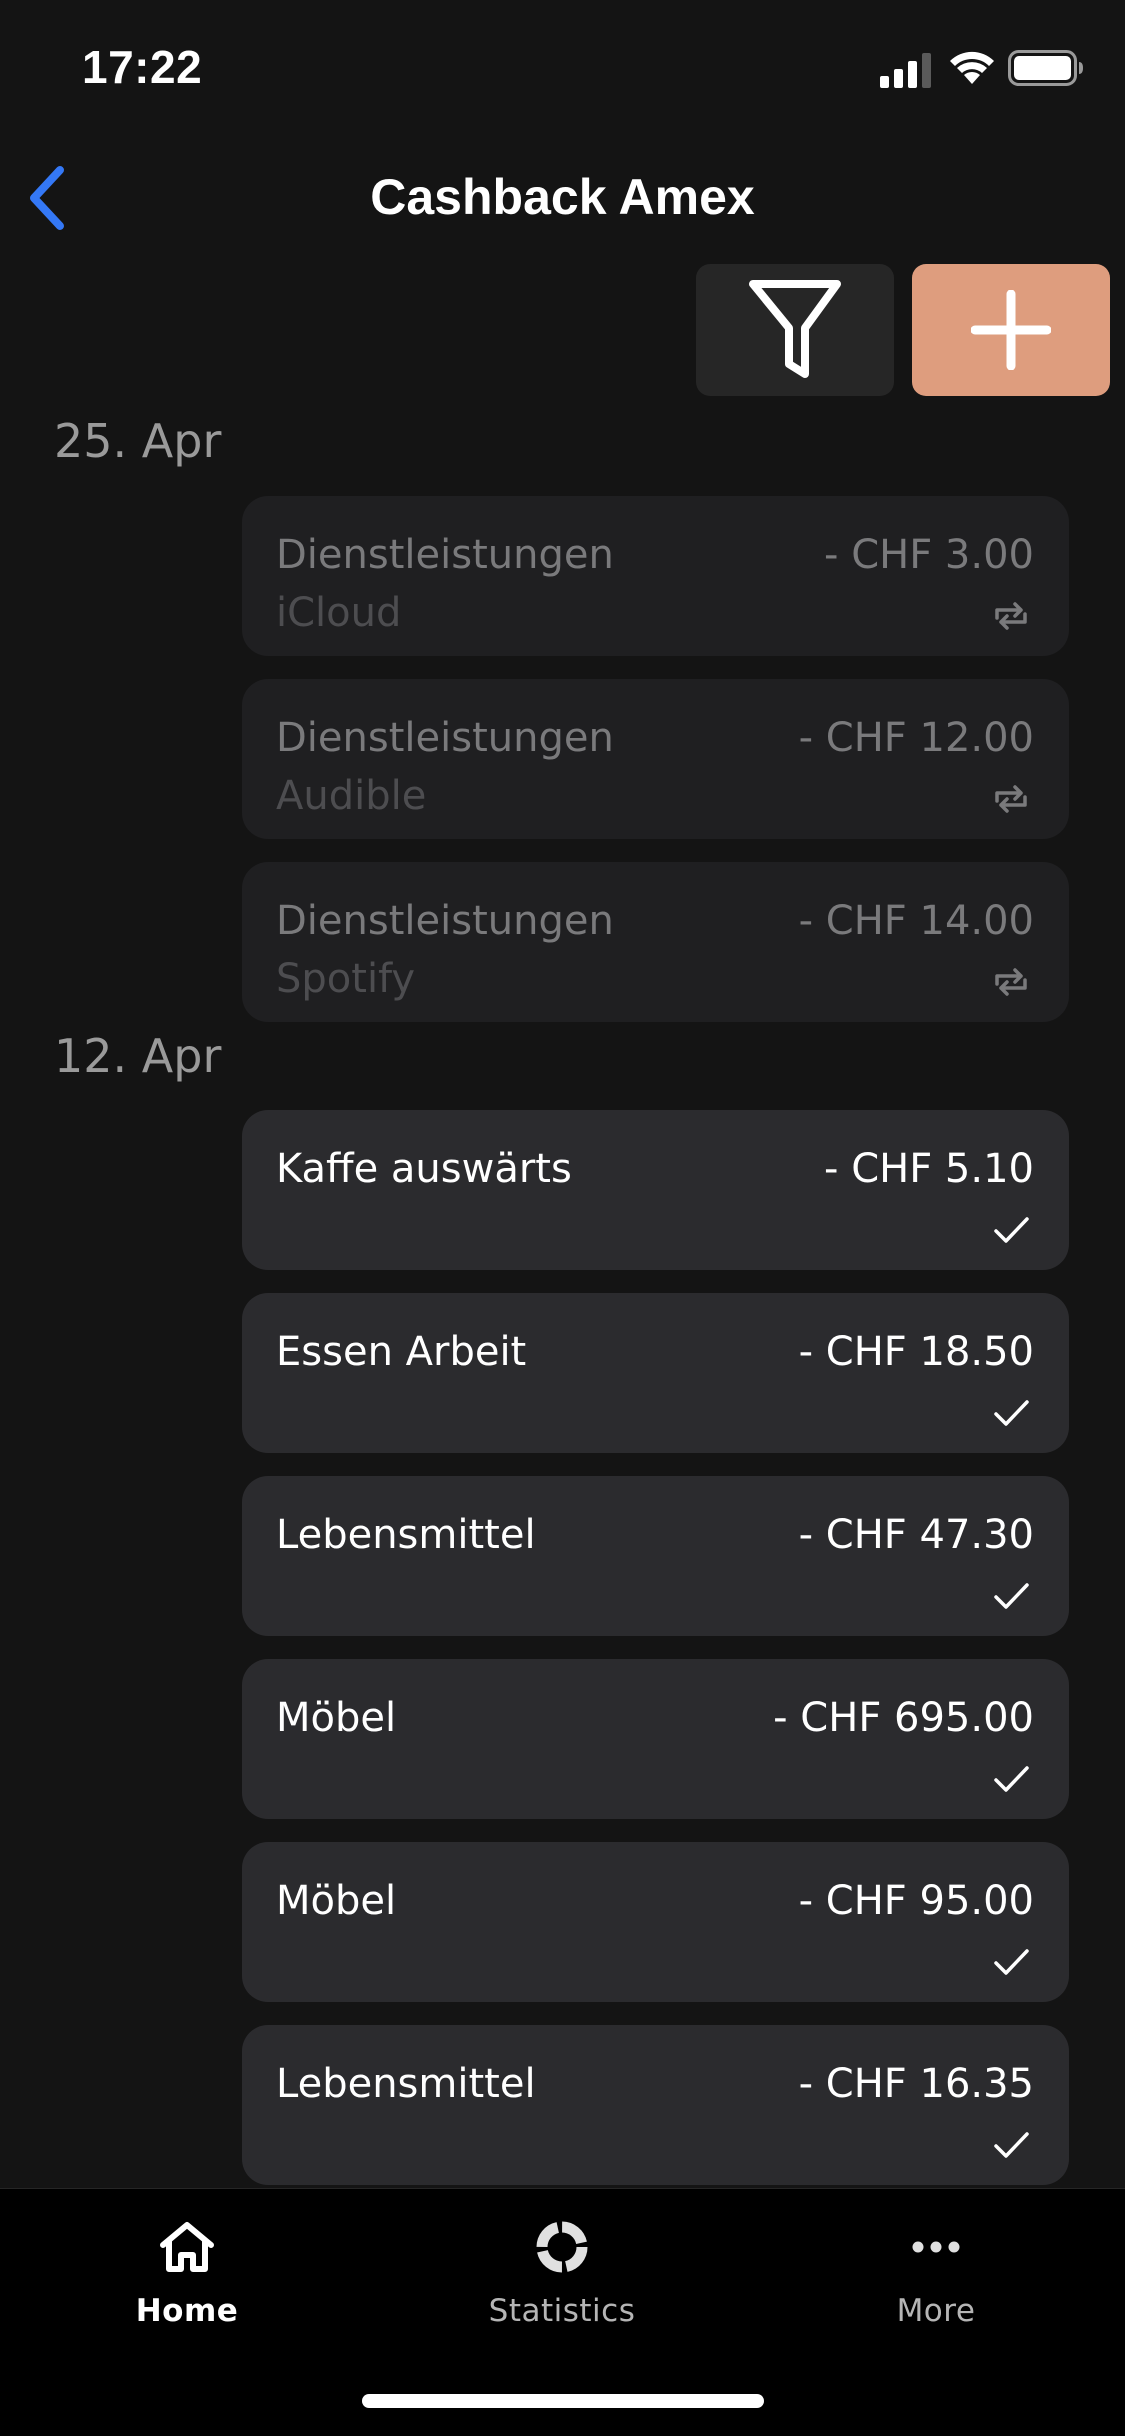 The image size is (1125, 2436). Describe the element at coordinates (563, 2401) in the screenshot. I see `home-indicator` at that location.